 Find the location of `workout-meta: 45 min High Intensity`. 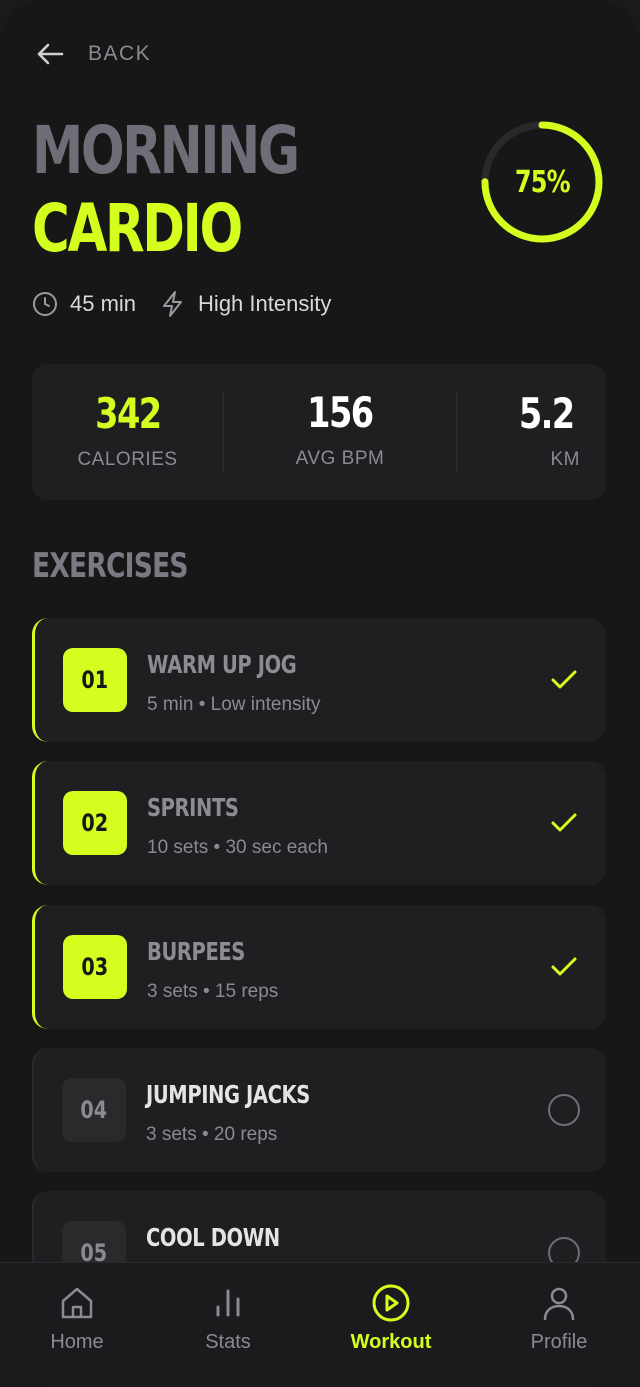

workout-meta: 45 min High Intensity is located at coordinates (181, 304).